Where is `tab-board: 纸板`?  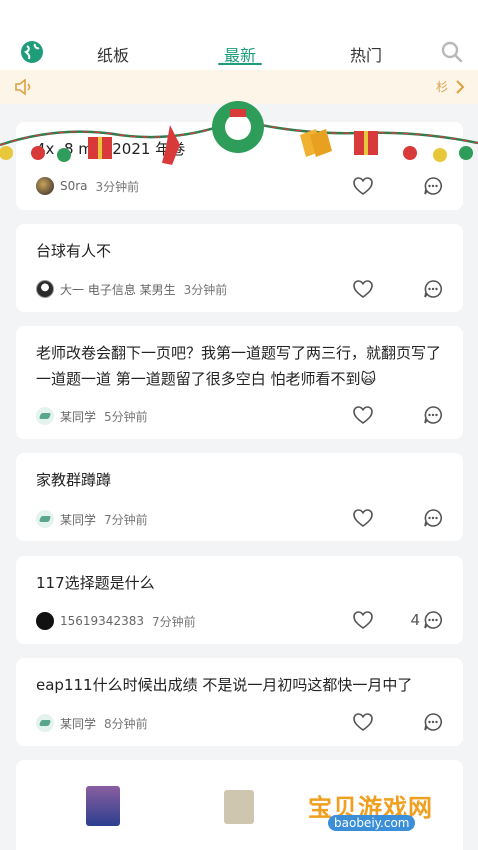 tab-board: 纸板 is located at coordinates (113, 54).